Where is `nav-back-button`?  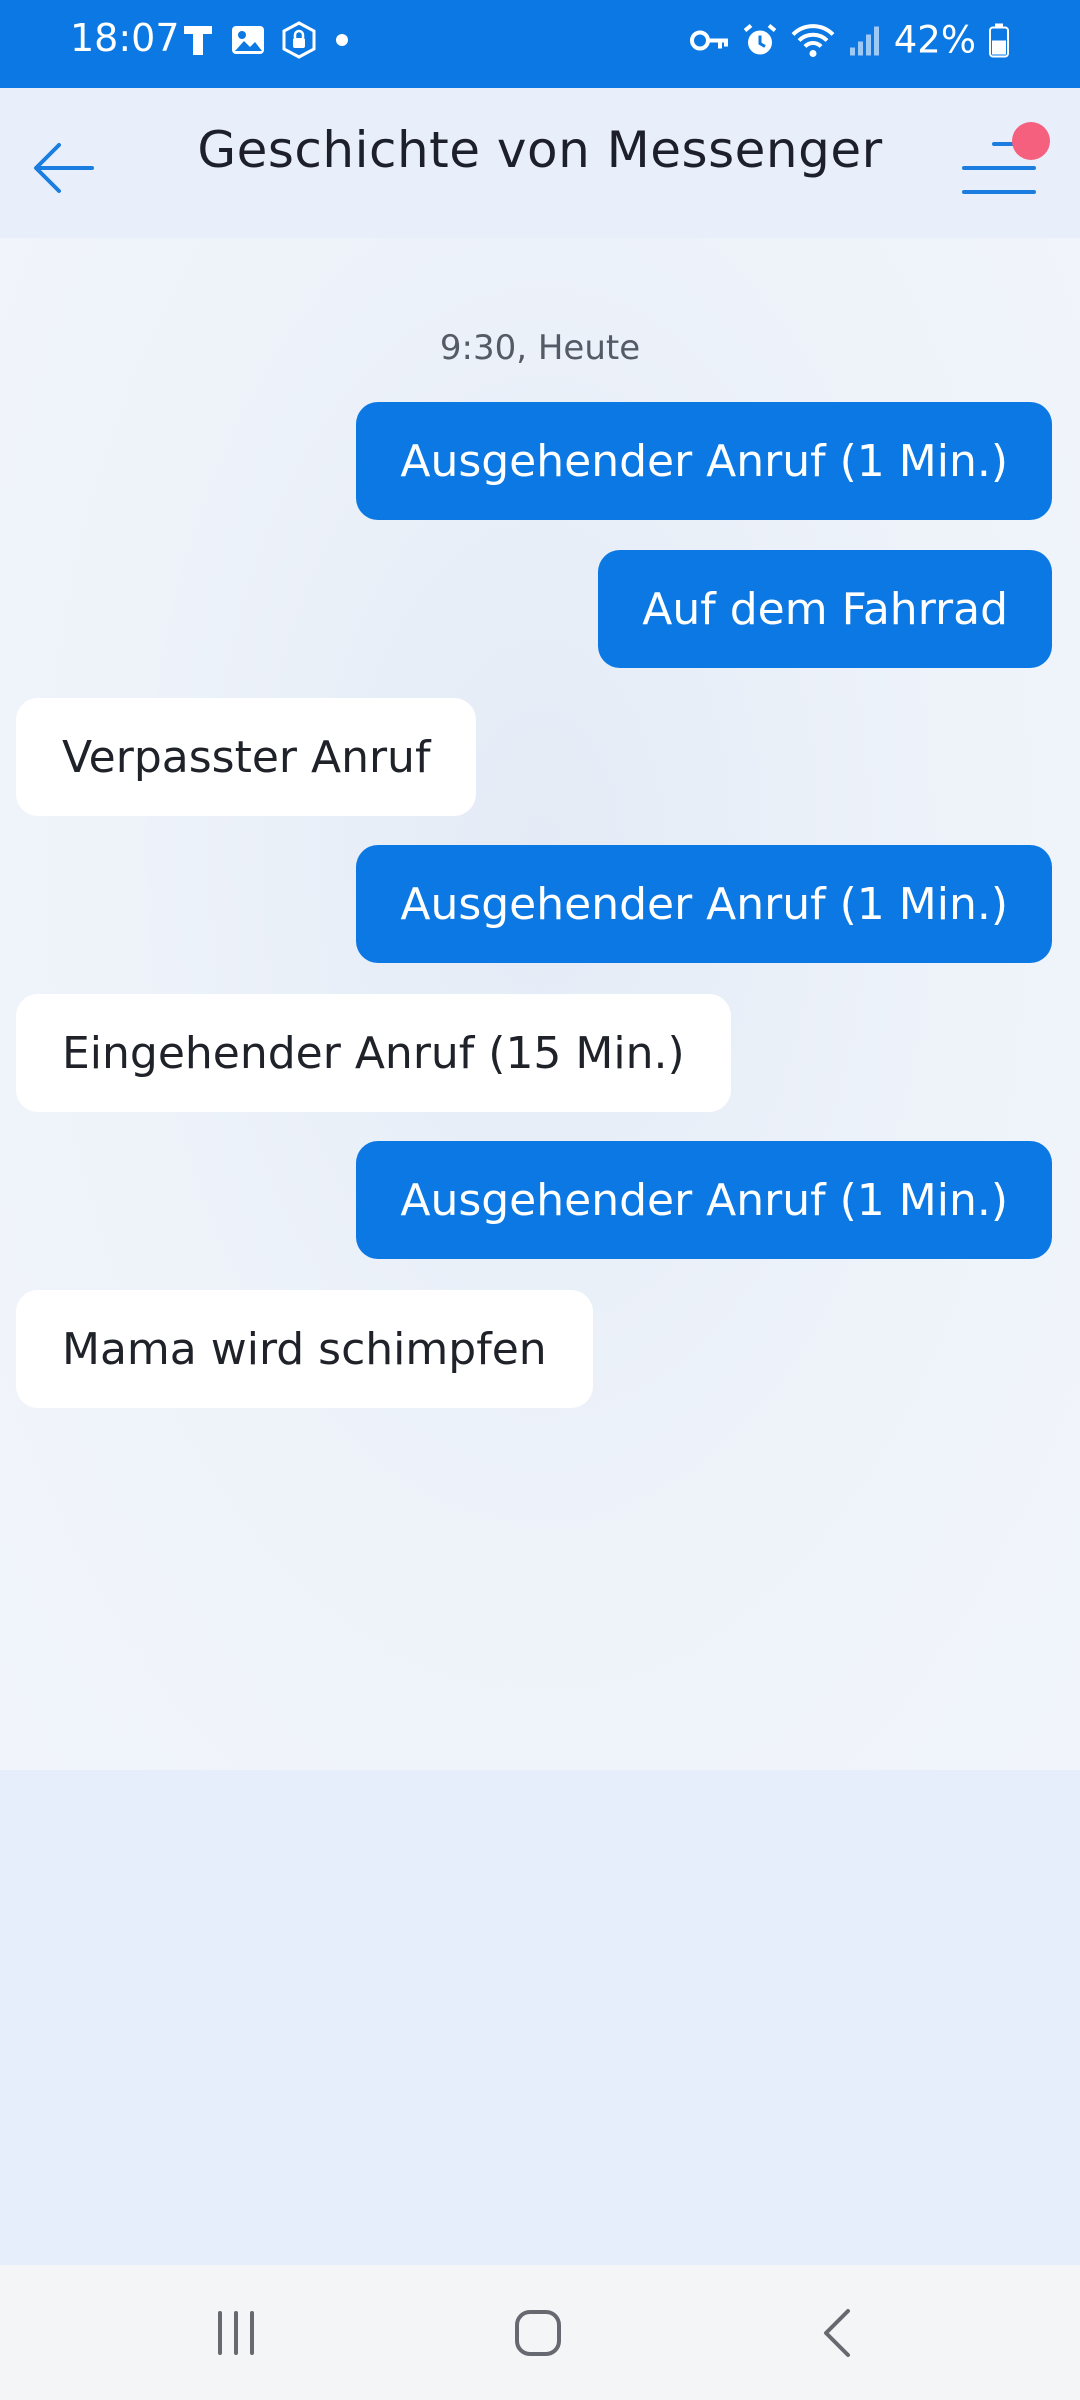
nav-back-button is located at coordinates (840, 2332).